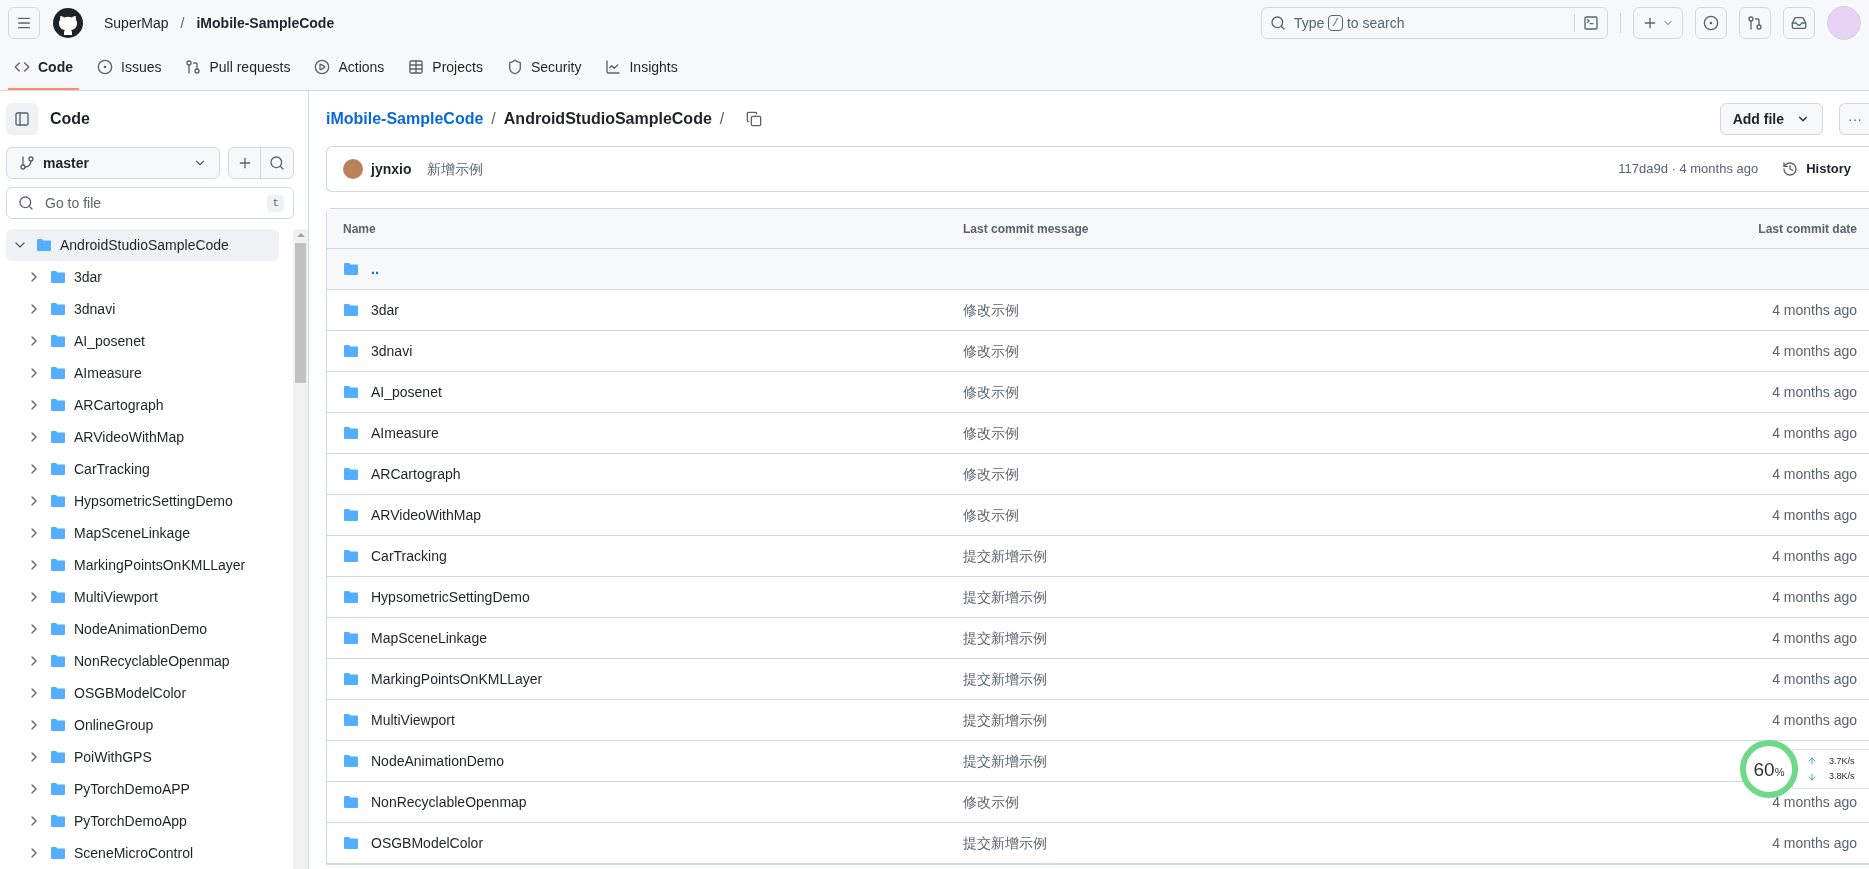 The height and width of the screenshot is (869, 1869). Describe the element at coordinates (109, 341) in the screenshot. I see `tree-item-label: AI_posenet` at that location.